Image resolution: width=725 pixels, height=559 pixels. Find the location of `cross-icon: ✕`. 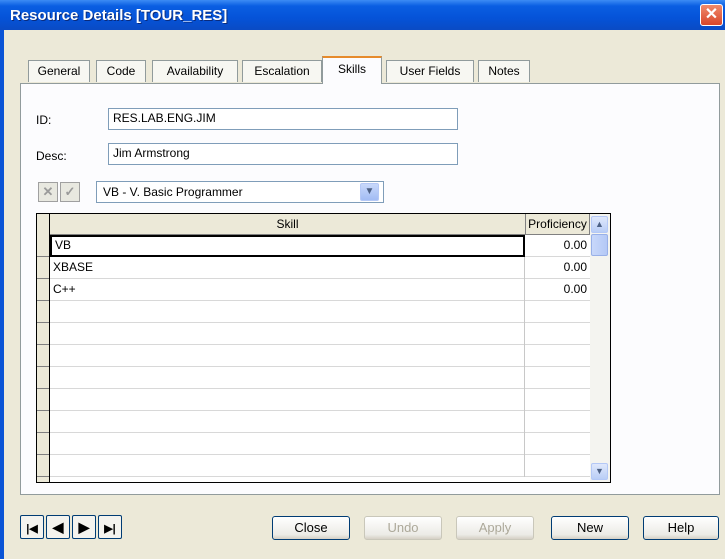

cross-icon: ✕ is located at coordinates (48, 191).